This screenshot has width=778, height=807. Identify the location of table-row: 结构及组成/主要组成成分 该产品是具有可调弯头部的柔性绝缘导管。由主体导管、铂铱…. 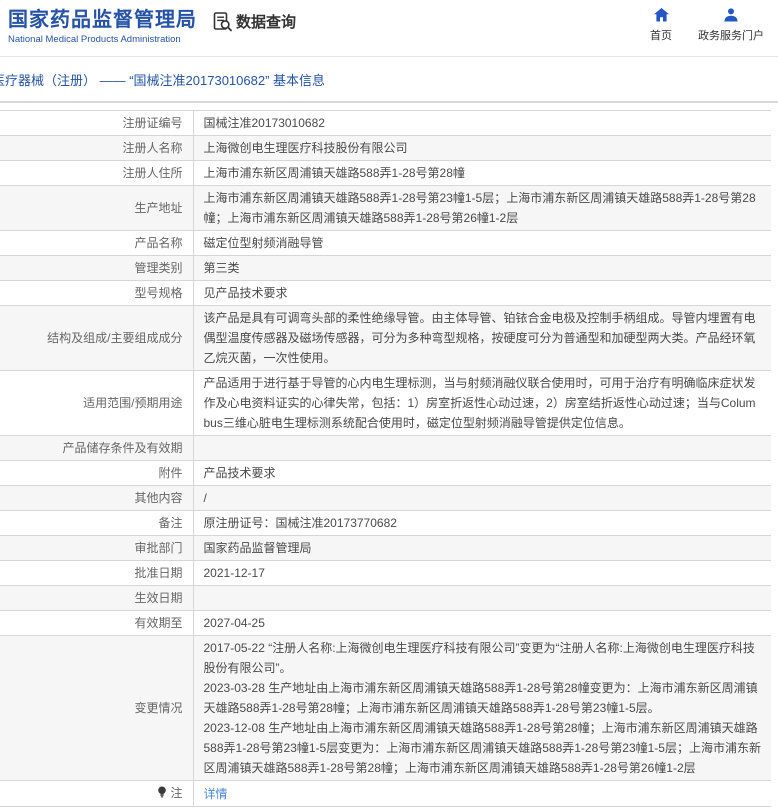
(385, 338).